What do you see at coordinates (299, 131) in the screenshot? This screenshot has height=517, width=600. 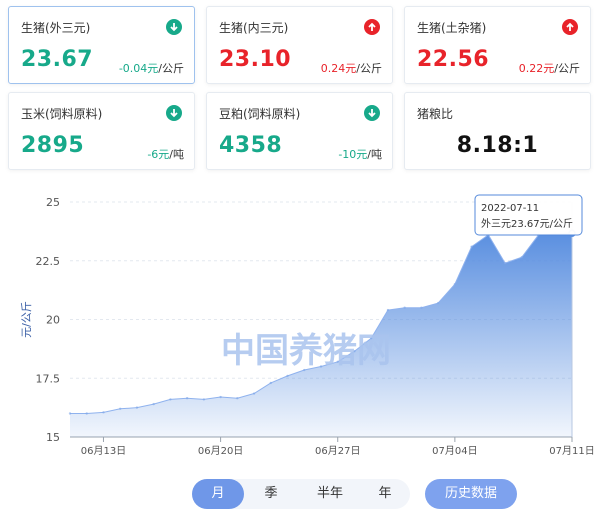 I see `card-soymeal: 豆粕(饲料原料) 4358 -10元/吨` at bounding box center [299, 131].